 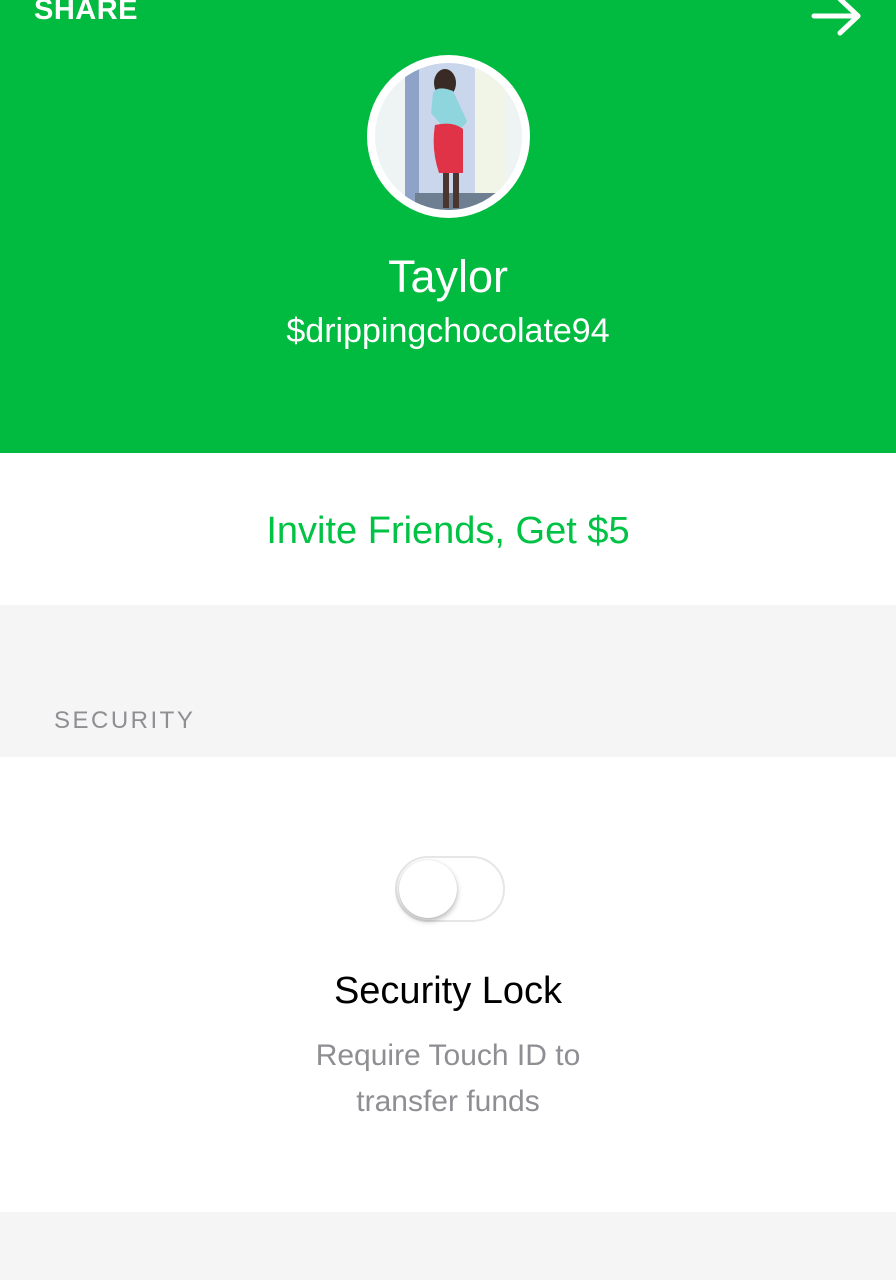 I want to click on avatar-photo, so click(x=448, y=136).